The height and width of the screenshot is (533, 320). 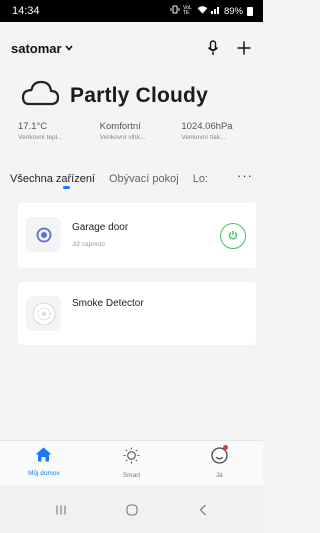 What do you see at coordinates (52, 179) in the screenshot?
I see `tab-all-devices: Všechna zařízení` at bounding box center [52, 179].